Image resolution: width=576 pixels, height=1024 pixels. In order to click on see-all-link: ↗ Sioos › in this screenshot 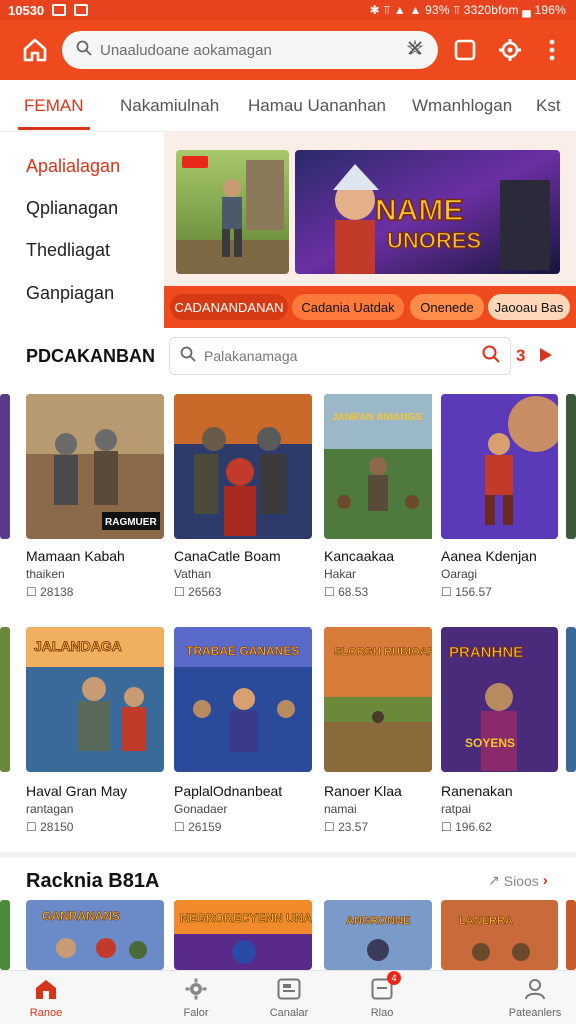, I will do `click(518, 880)`.